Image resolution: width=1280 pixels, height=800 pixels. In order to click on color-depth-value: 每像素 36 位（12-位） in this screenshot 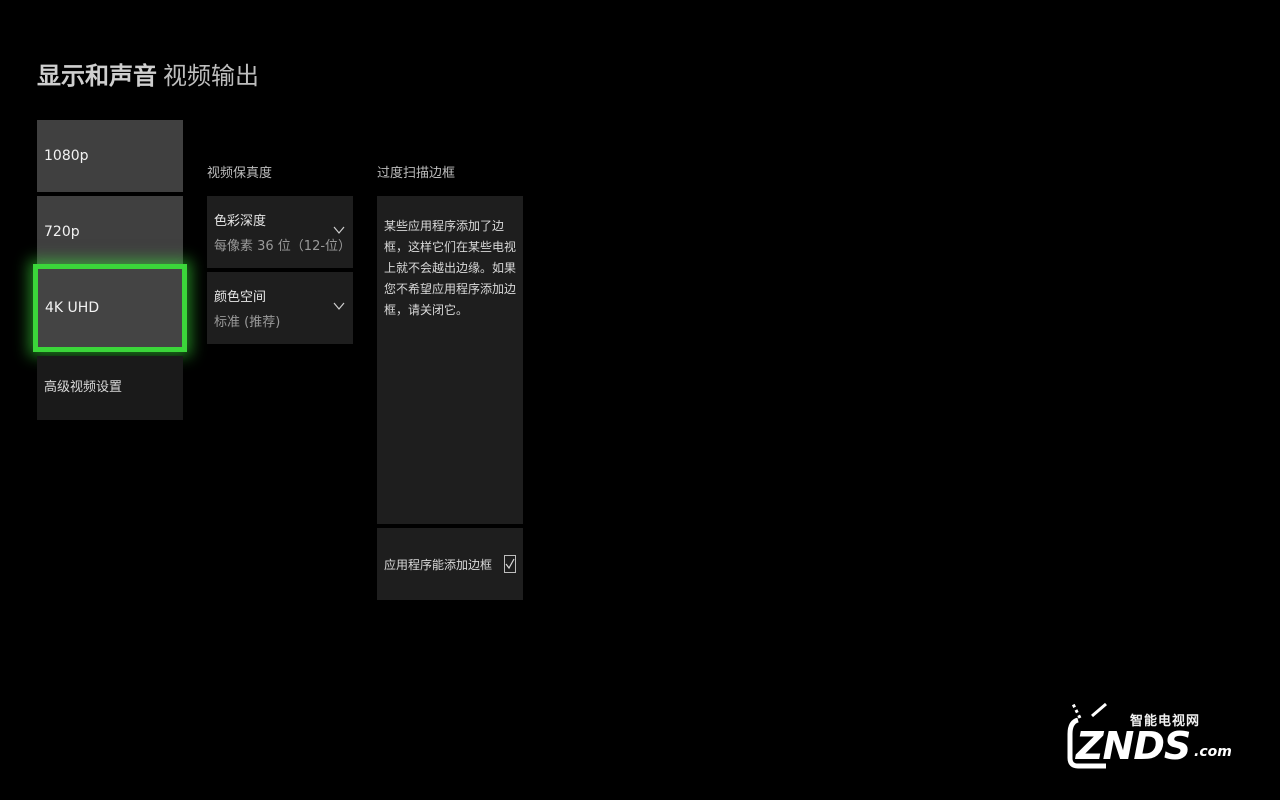, I will do `click(283, 246)`.